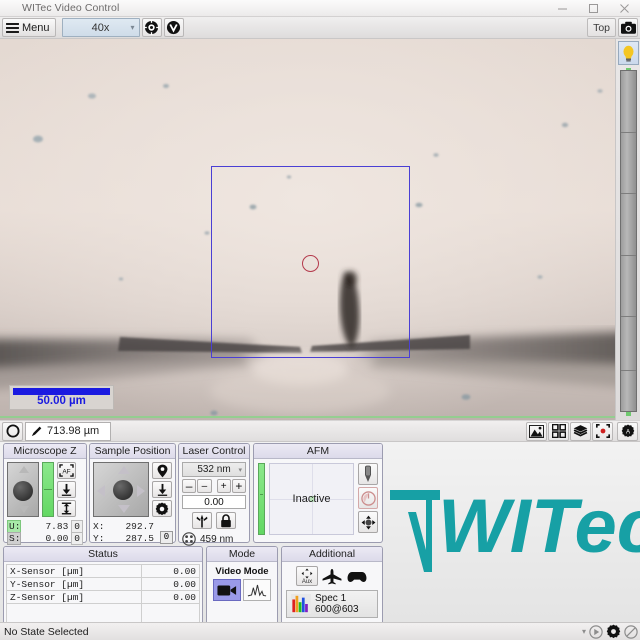 This screenshot has width=640, height=640. I want to click on afm-scan-preview: Inactive, so click(311, 499).